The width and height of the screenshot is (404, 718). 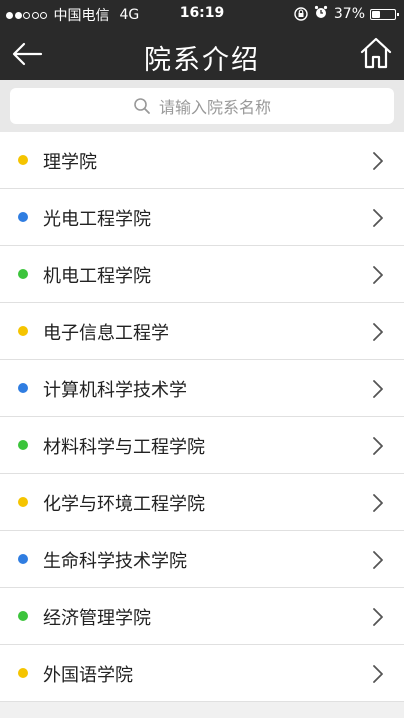 I want to click on search-icon, so click(x=142, y=106).